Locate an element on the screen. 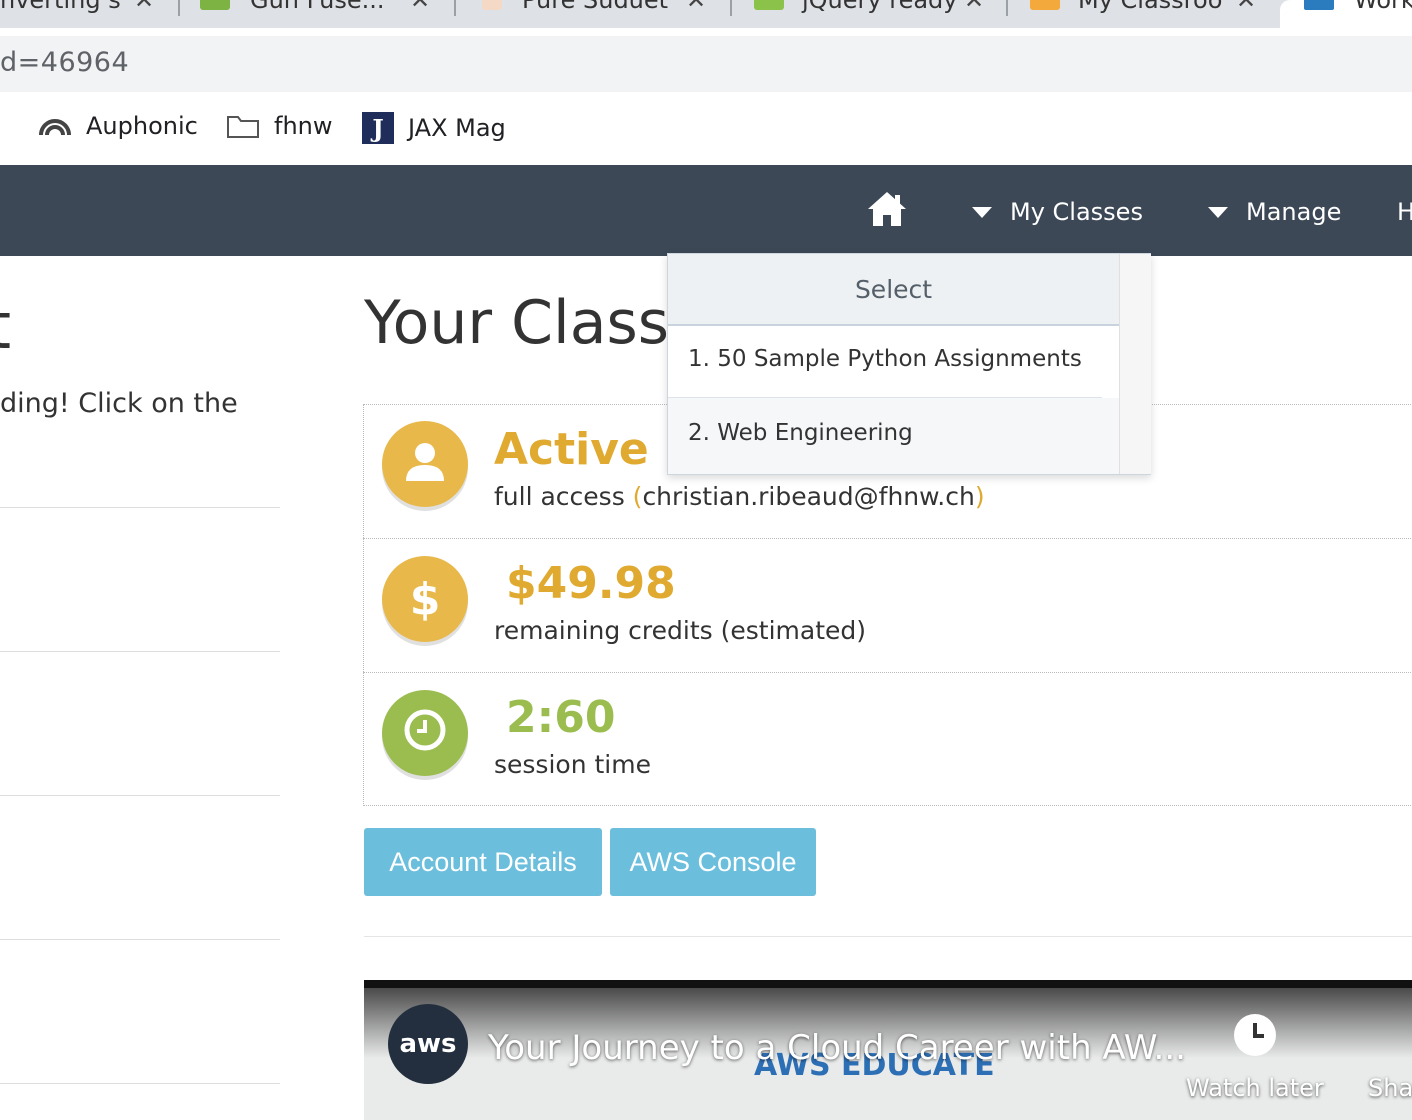 The image size is (1412, 1120). credits-value: $49.98 is located at coordinates (591, 583).